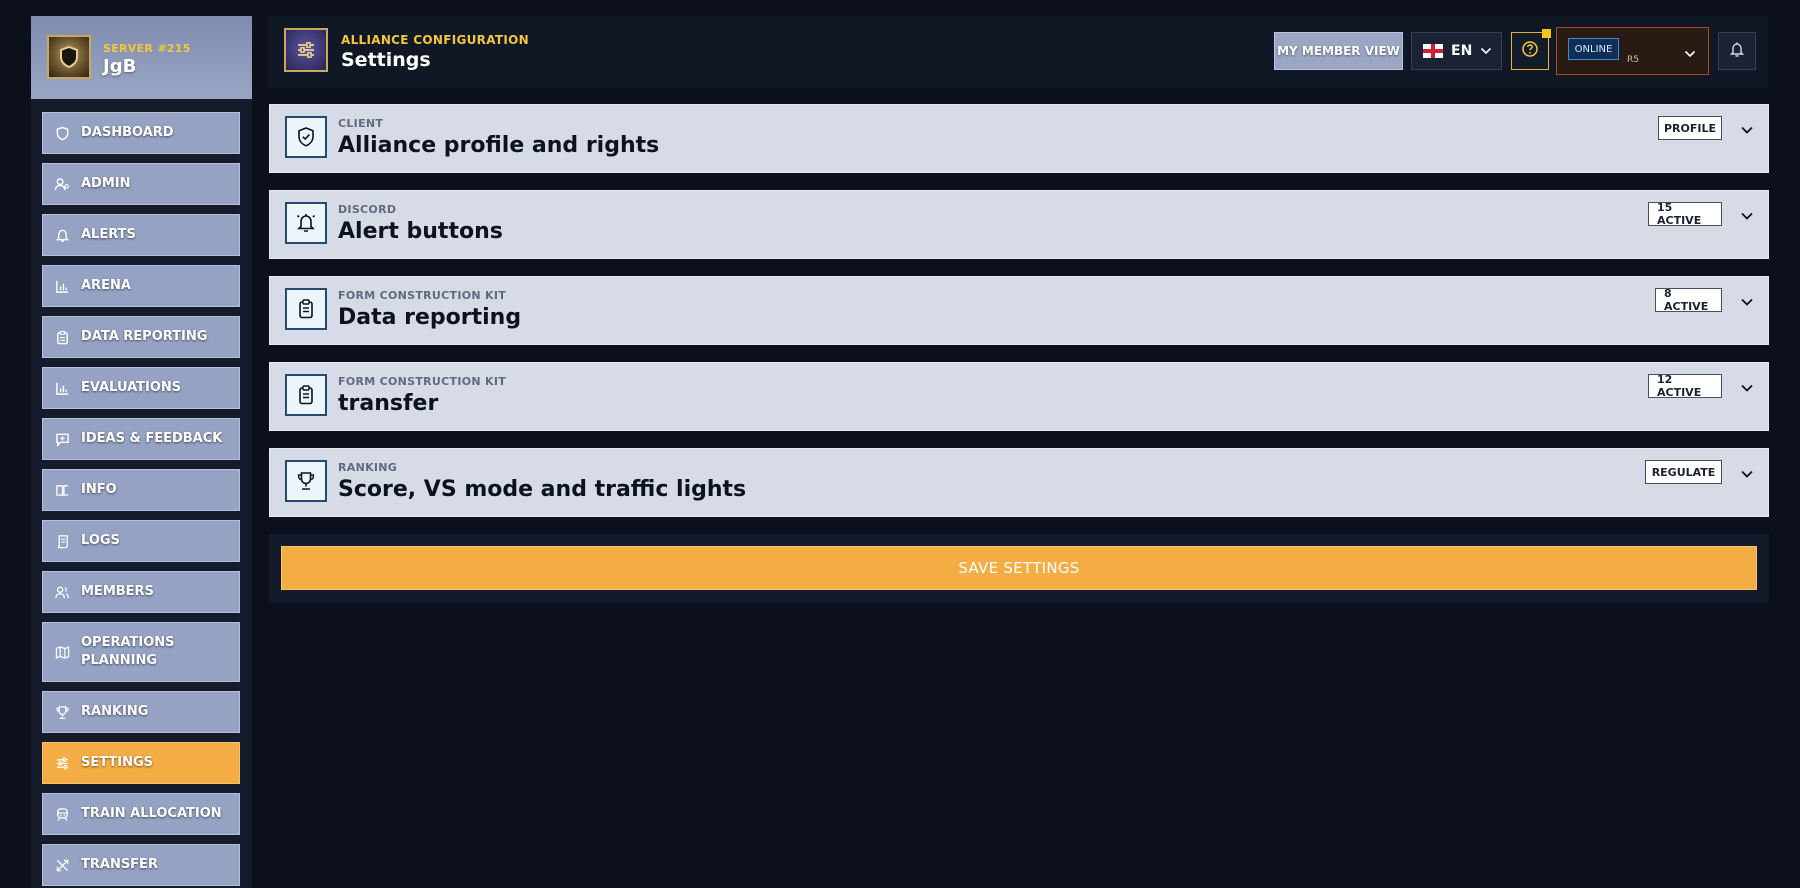 Image resolution: width=1800 pixels, height=888 pixels. What do you see at coordinates (1690, 128) in the screenshot?
I see `card-badge: PROFILE` at bounding box center [1690, 128].